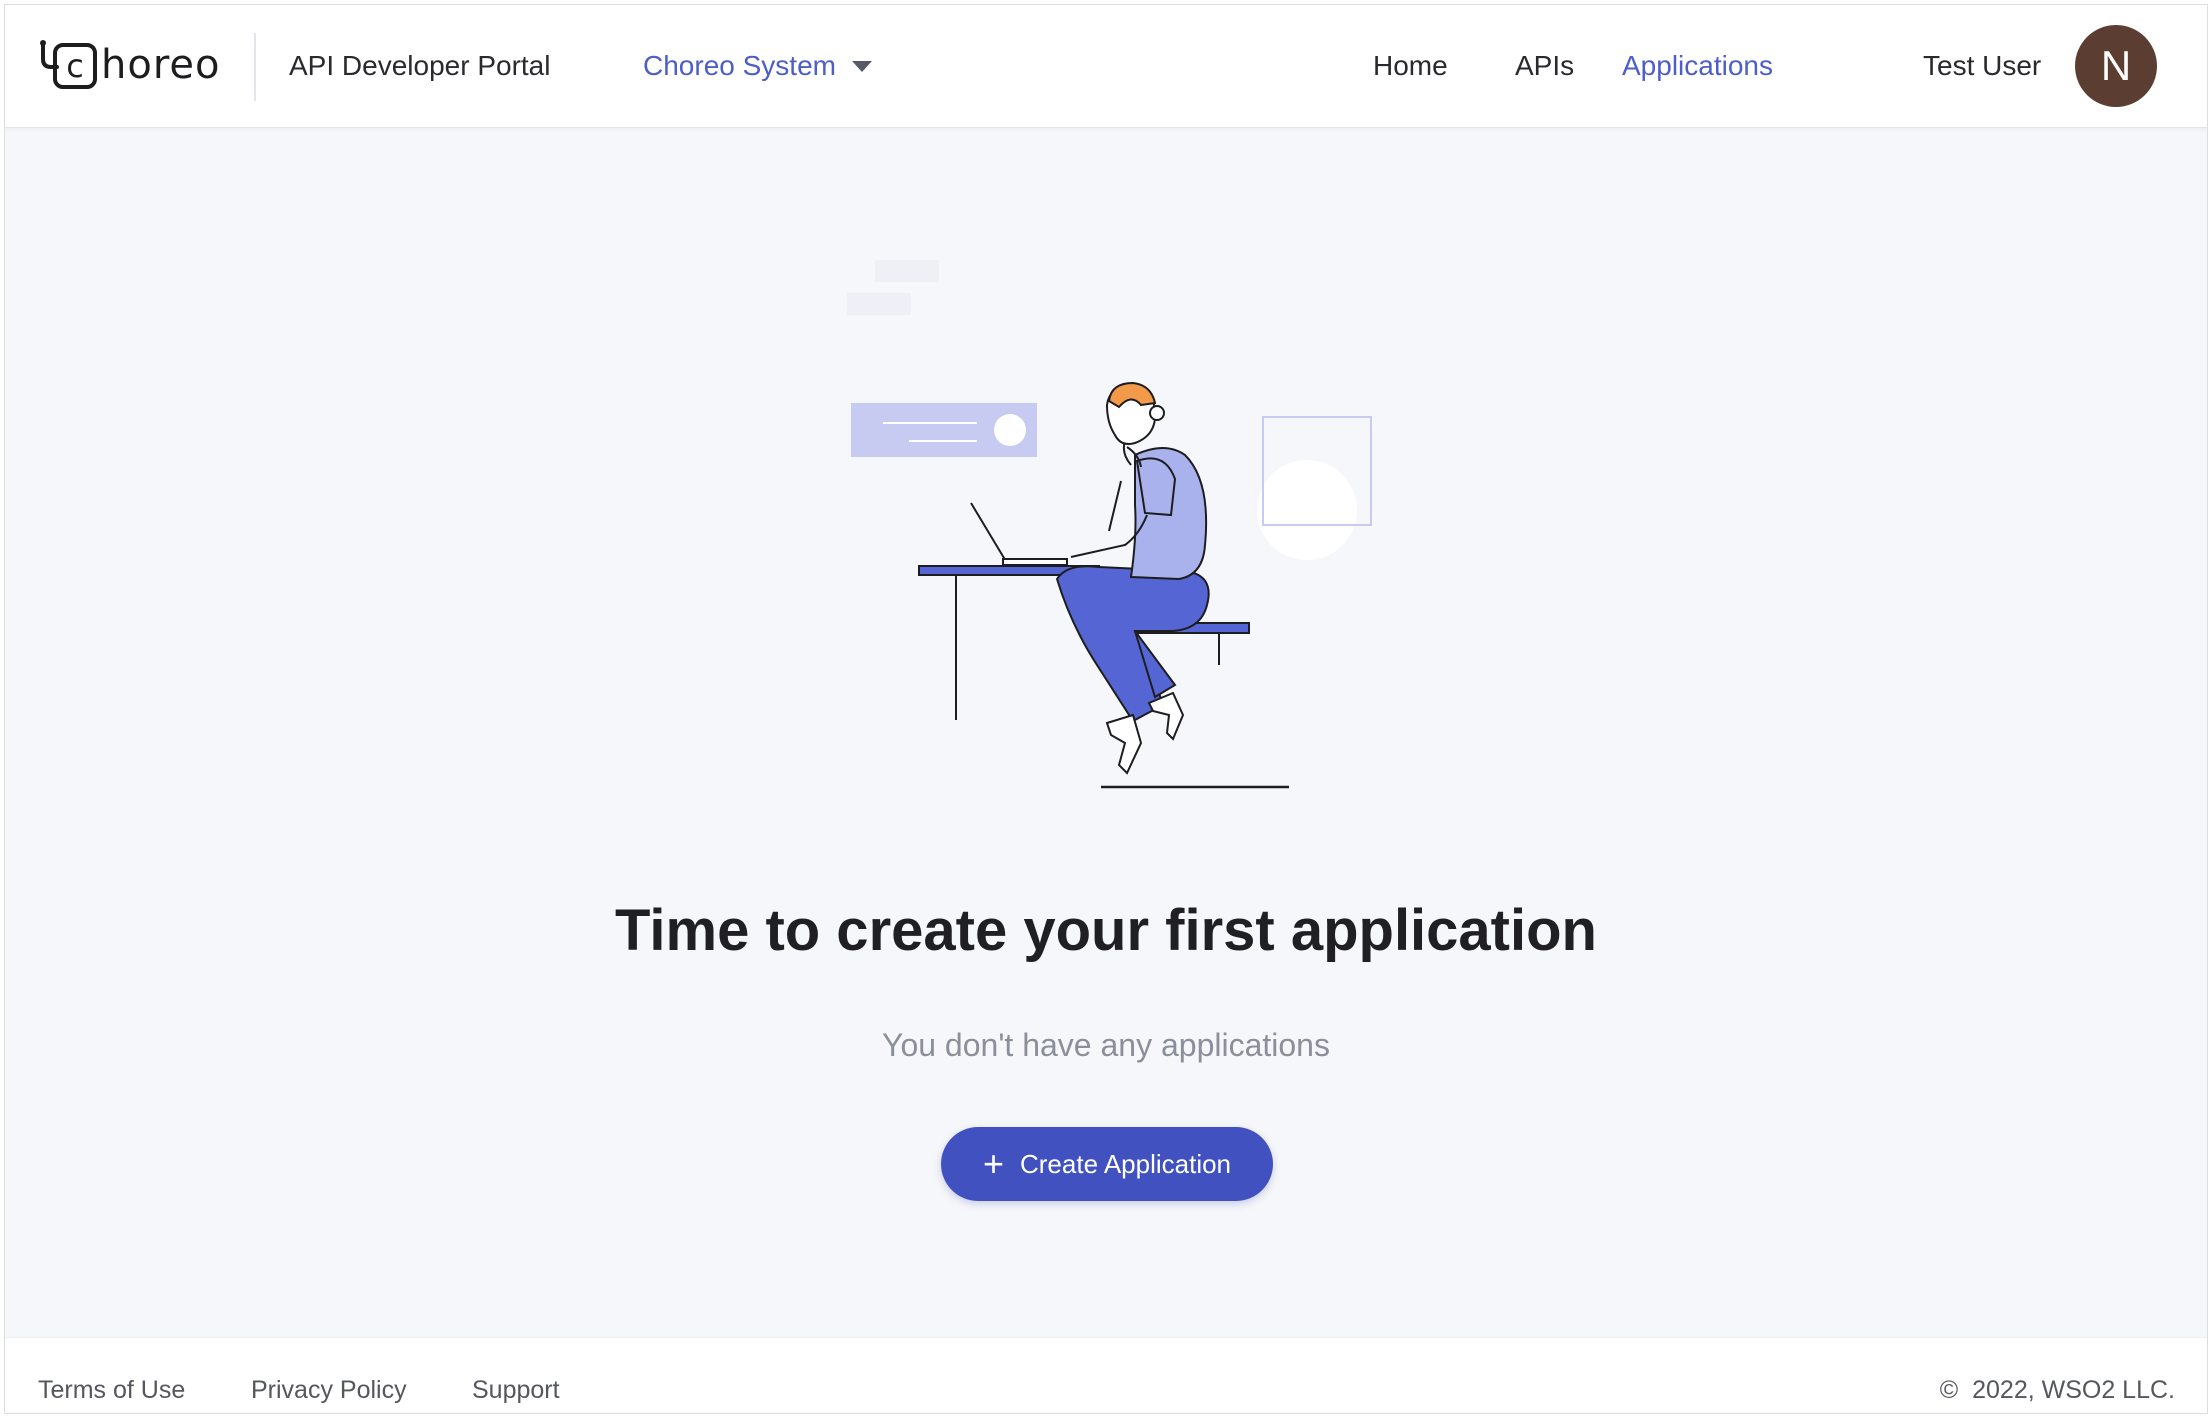 This screenshot has width=2212, height=1420. I want to click on footer-link-support: Support, so click(516, 1390).